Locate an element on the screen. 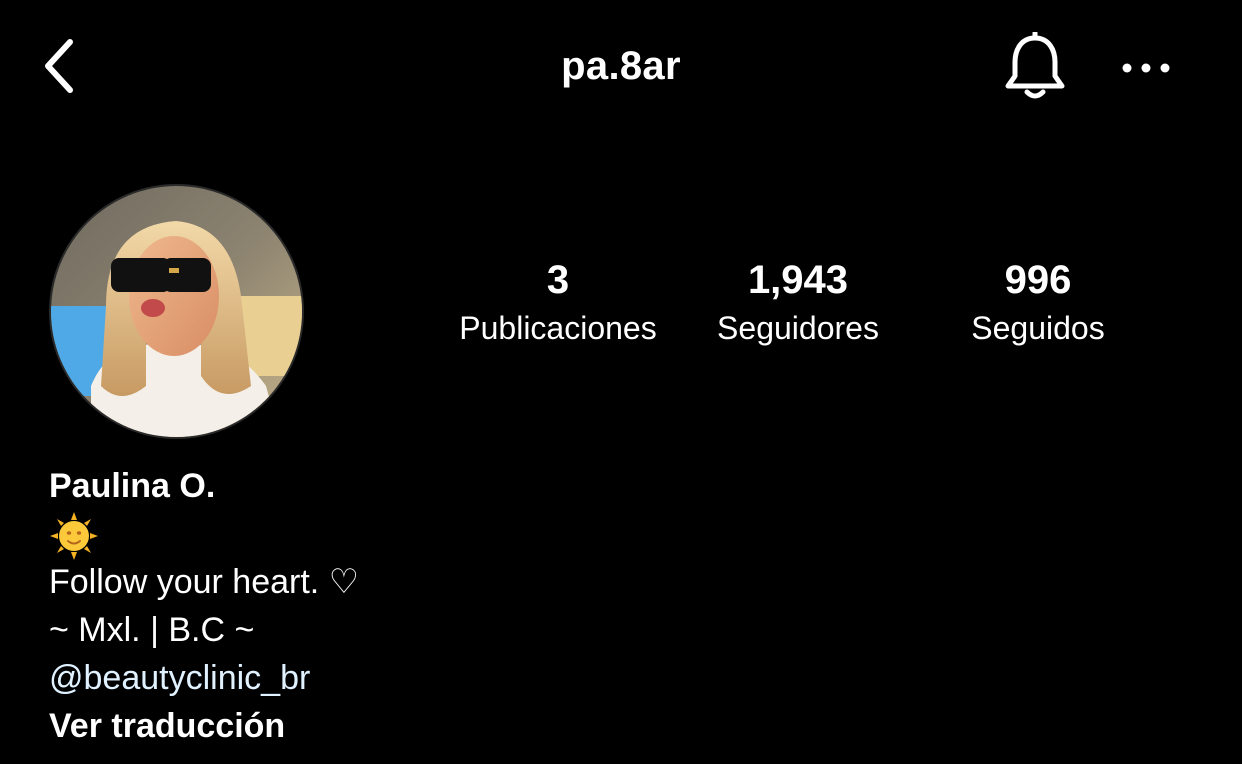 This screenshot has width=1242, height=764. bio-emoji is located at coordinates (399, 535).